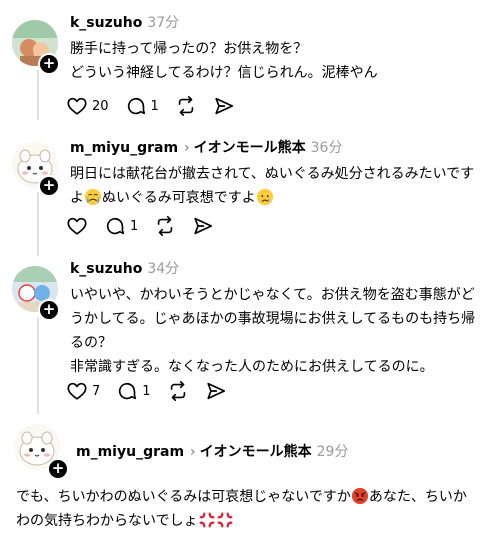  Describe the element at coordinates (272, 174) in the screenshot. I see `post-line: 明日には献花台が撤去されて、ぬいぐるみ処分されるみたいです` at that location.